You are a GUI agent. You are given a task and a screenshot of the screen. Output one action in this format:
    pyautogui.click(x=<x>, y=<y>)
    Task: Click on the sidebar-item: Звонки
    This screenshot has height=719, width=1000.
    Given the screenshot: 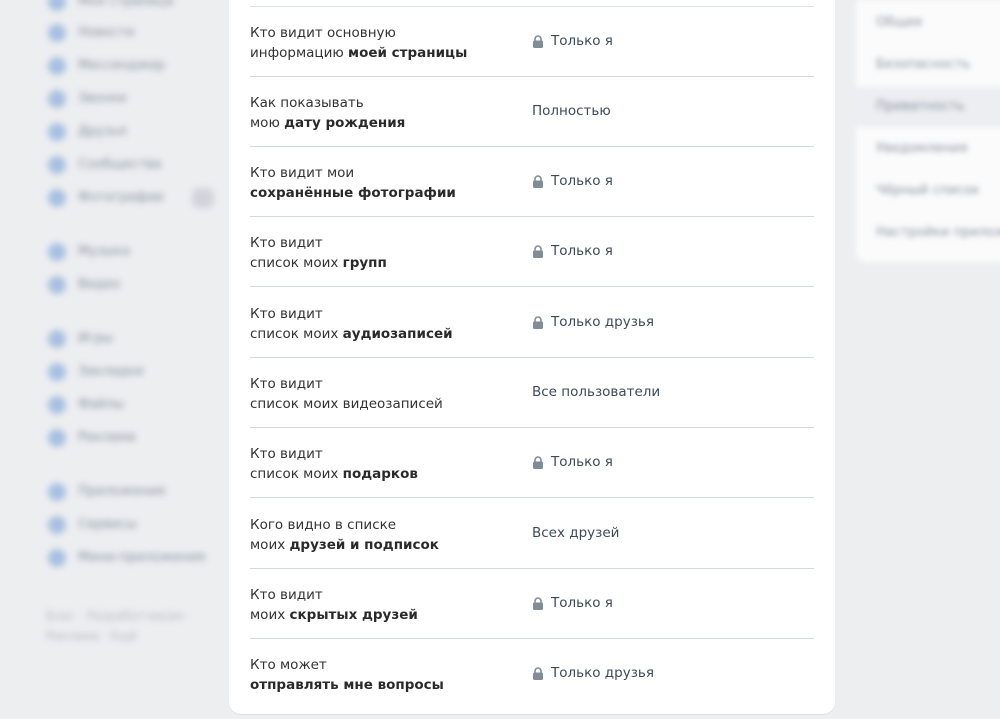 What is the action you would take?
    pyautogui.click(x=130, y=99)
    